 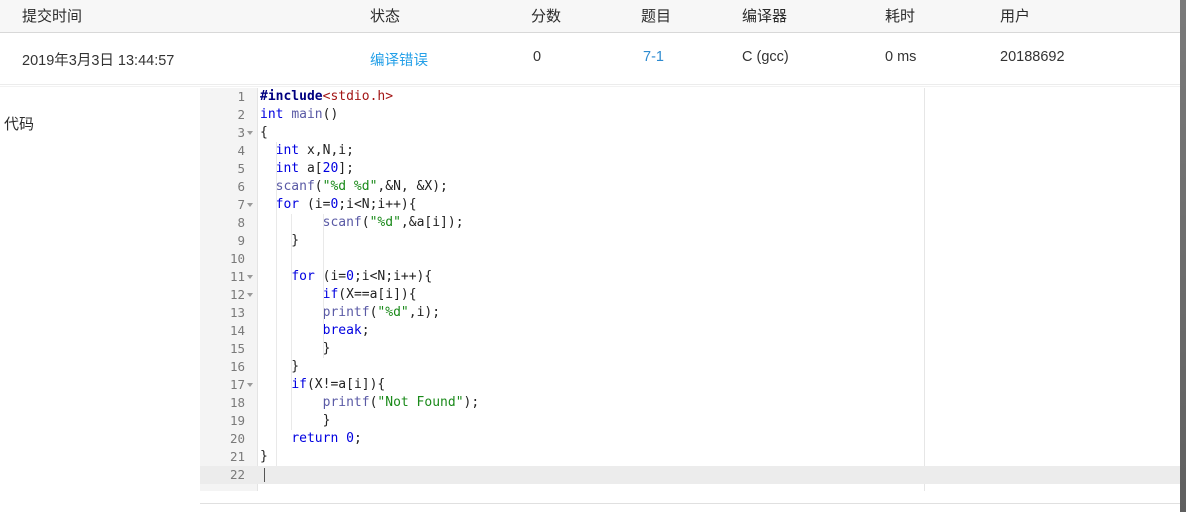 What do you see at coordinates (690, 223) in the screenshot?
I see `code-line: 8 scanf("%d",&a[i]);` at bounding box center [690, 223].